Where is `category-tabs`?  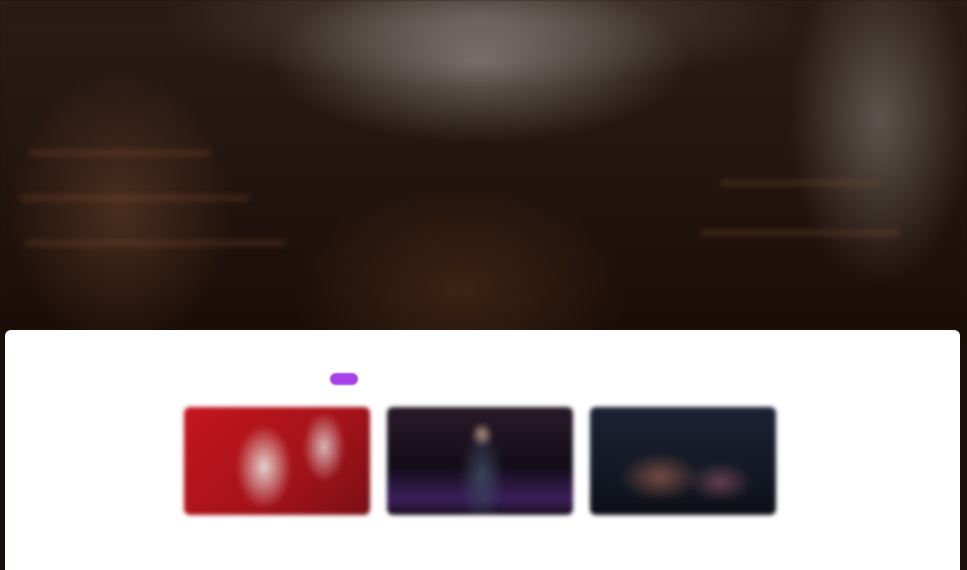
category-tabs is located at coordinates (386, 379).